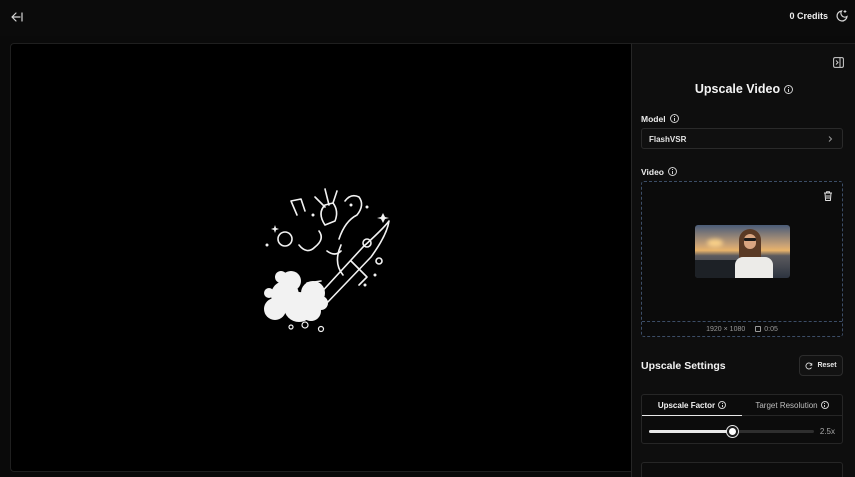 The width and height of the screenshot is (855, 477). I want to click on video-duration-wrap: 0:05, so click(766, 329).